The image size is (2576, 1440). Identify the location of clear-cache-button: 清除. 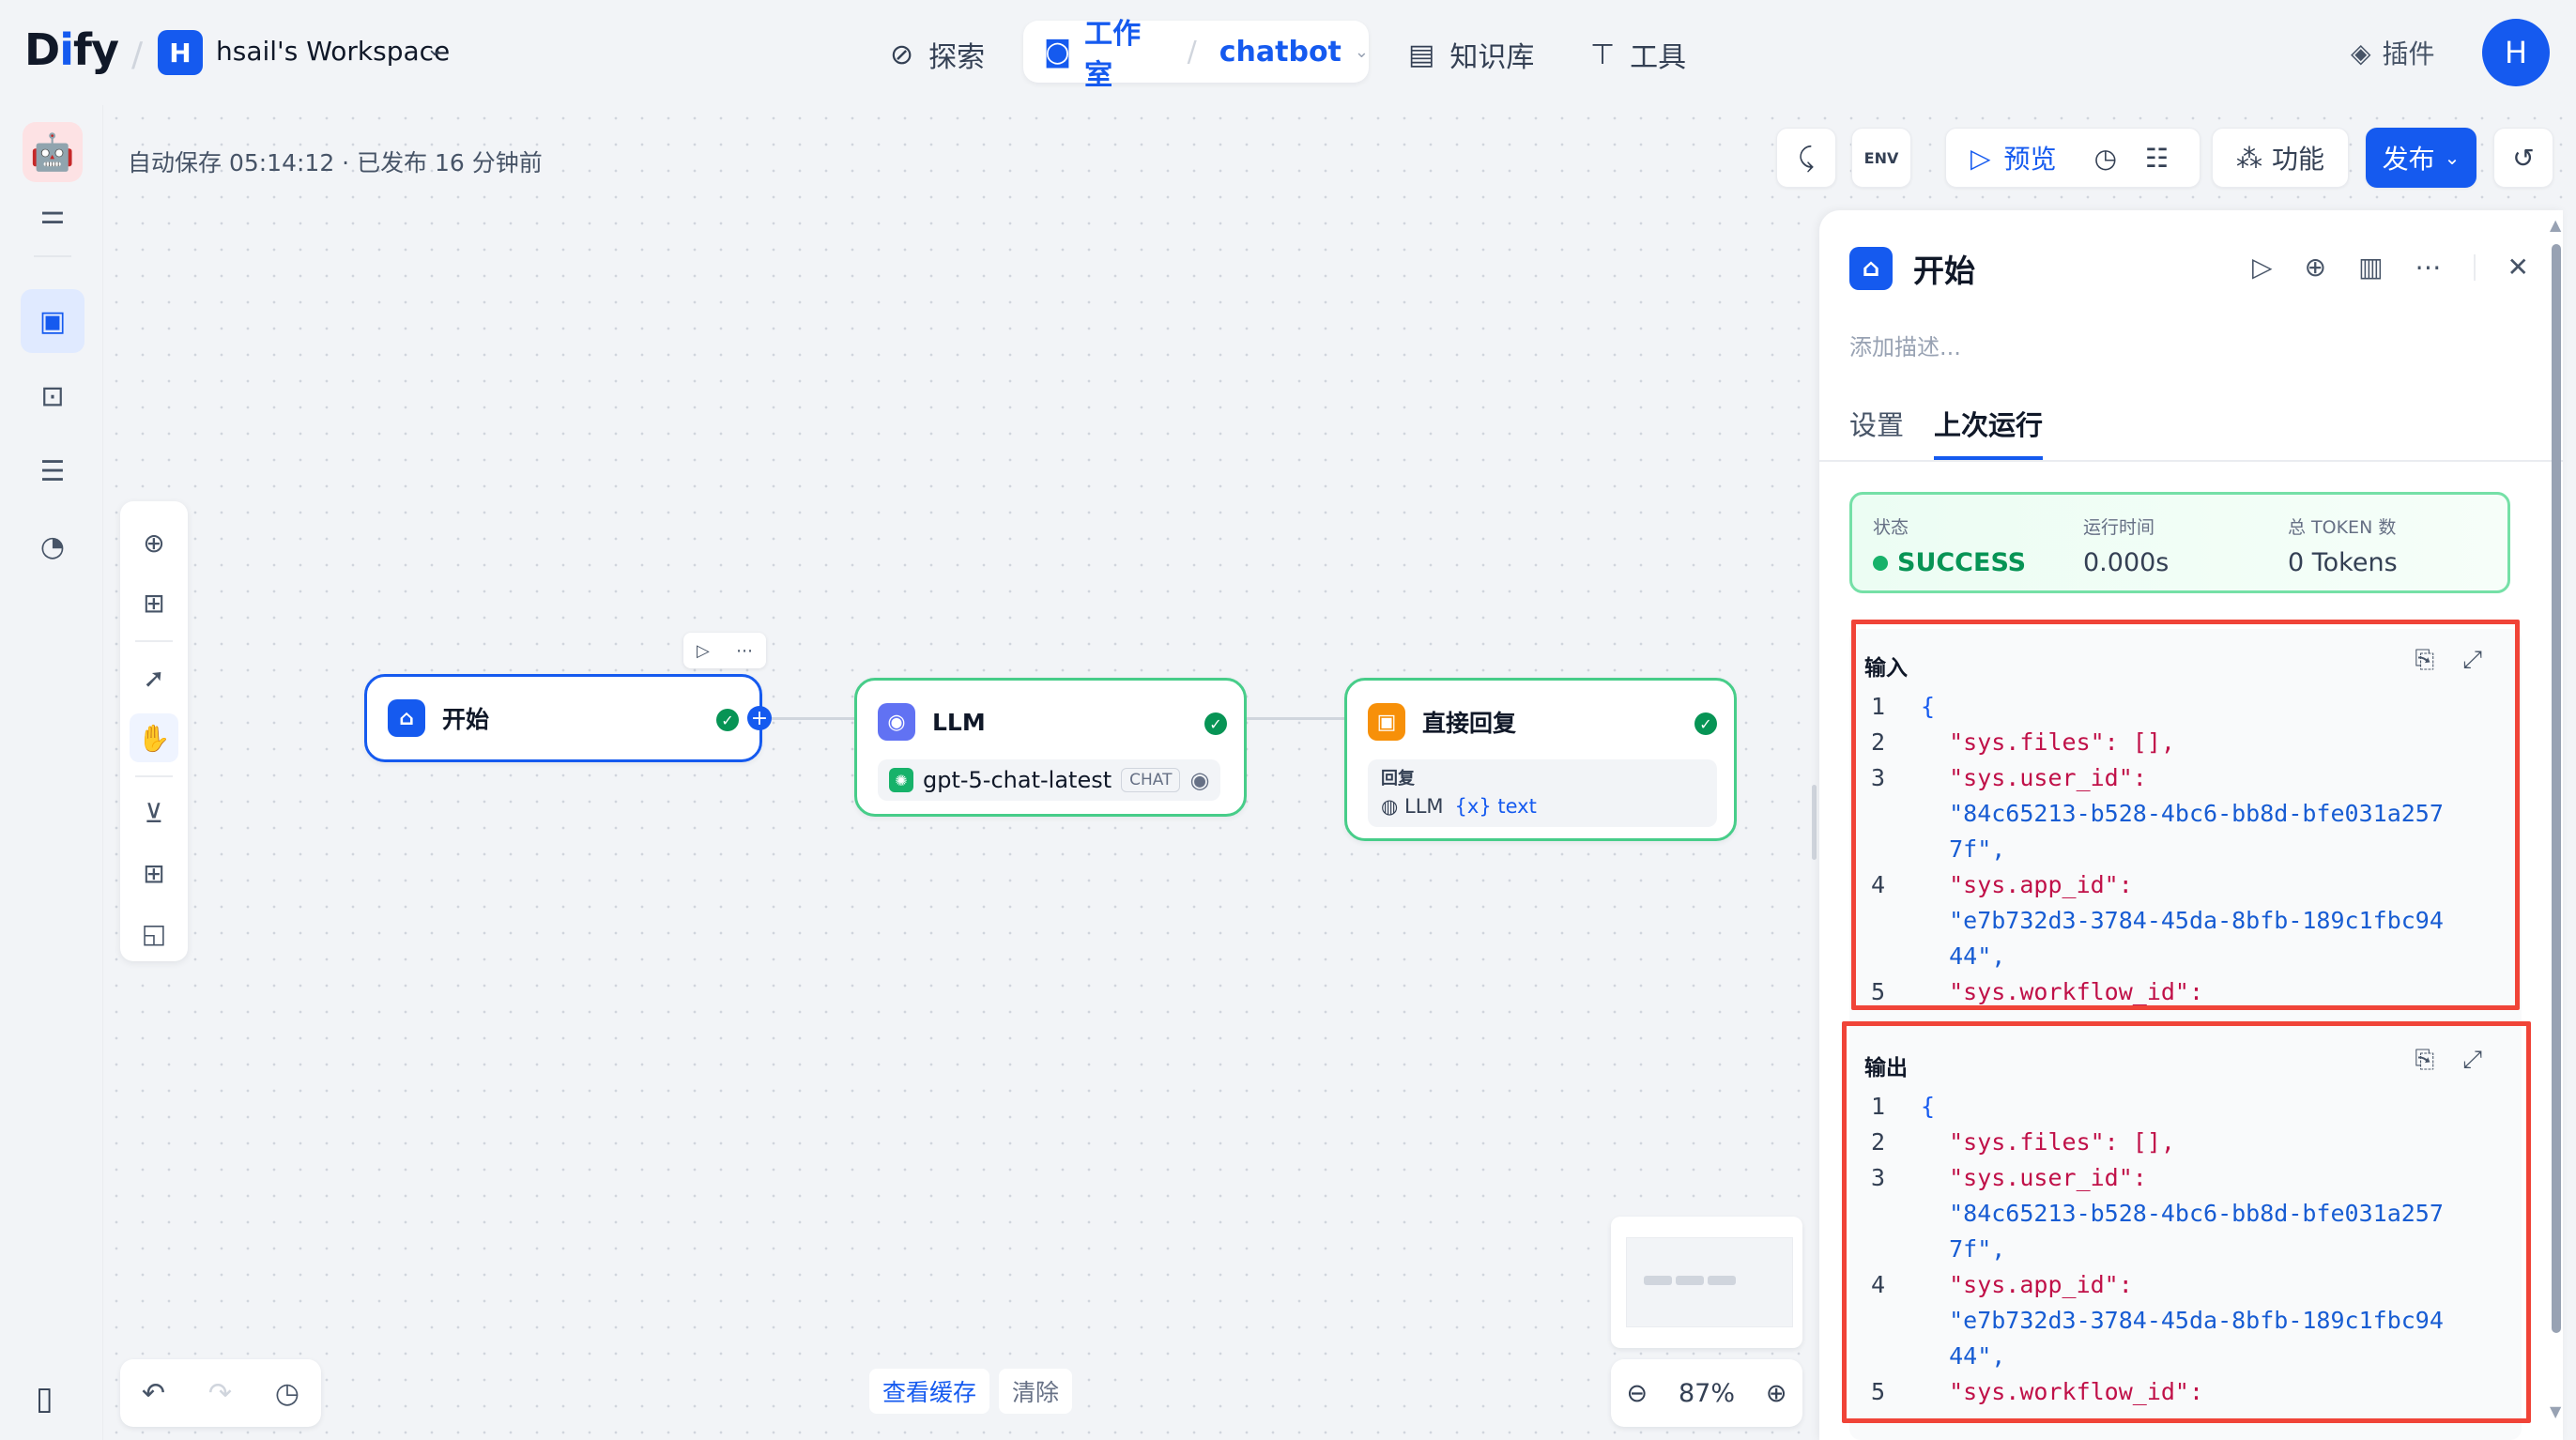
(1036, 1391).